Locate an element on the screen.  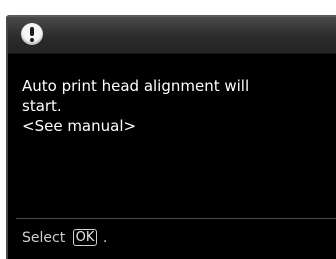
message-line-2: start. is located at coordinates (42, 106).